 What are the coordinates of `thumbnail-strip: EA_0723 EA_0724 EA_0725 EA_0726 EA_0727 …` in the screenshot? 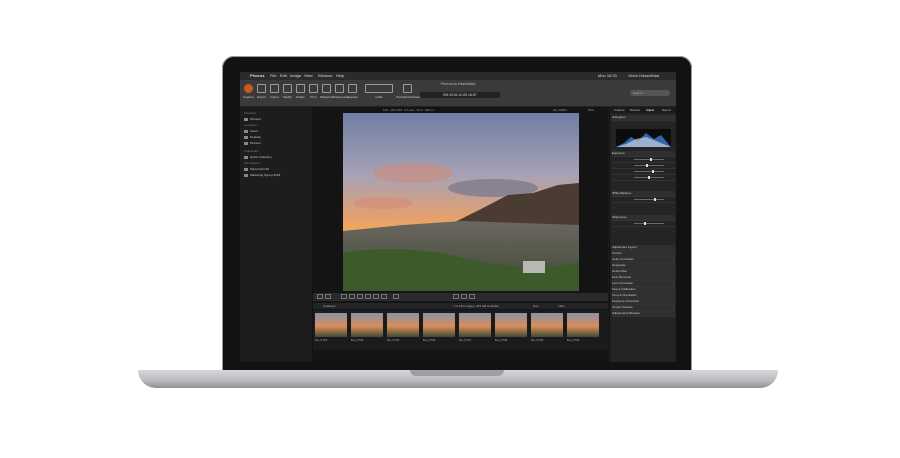 It's located at (460, 330).